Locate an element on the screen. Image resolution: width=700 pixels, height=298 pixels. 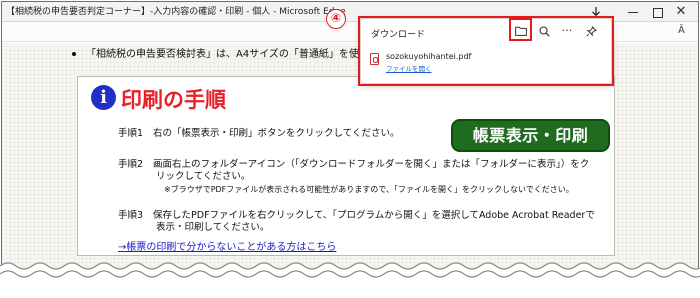
procedure-heading: 印刷の手順 is located at coordinates (173, 100).